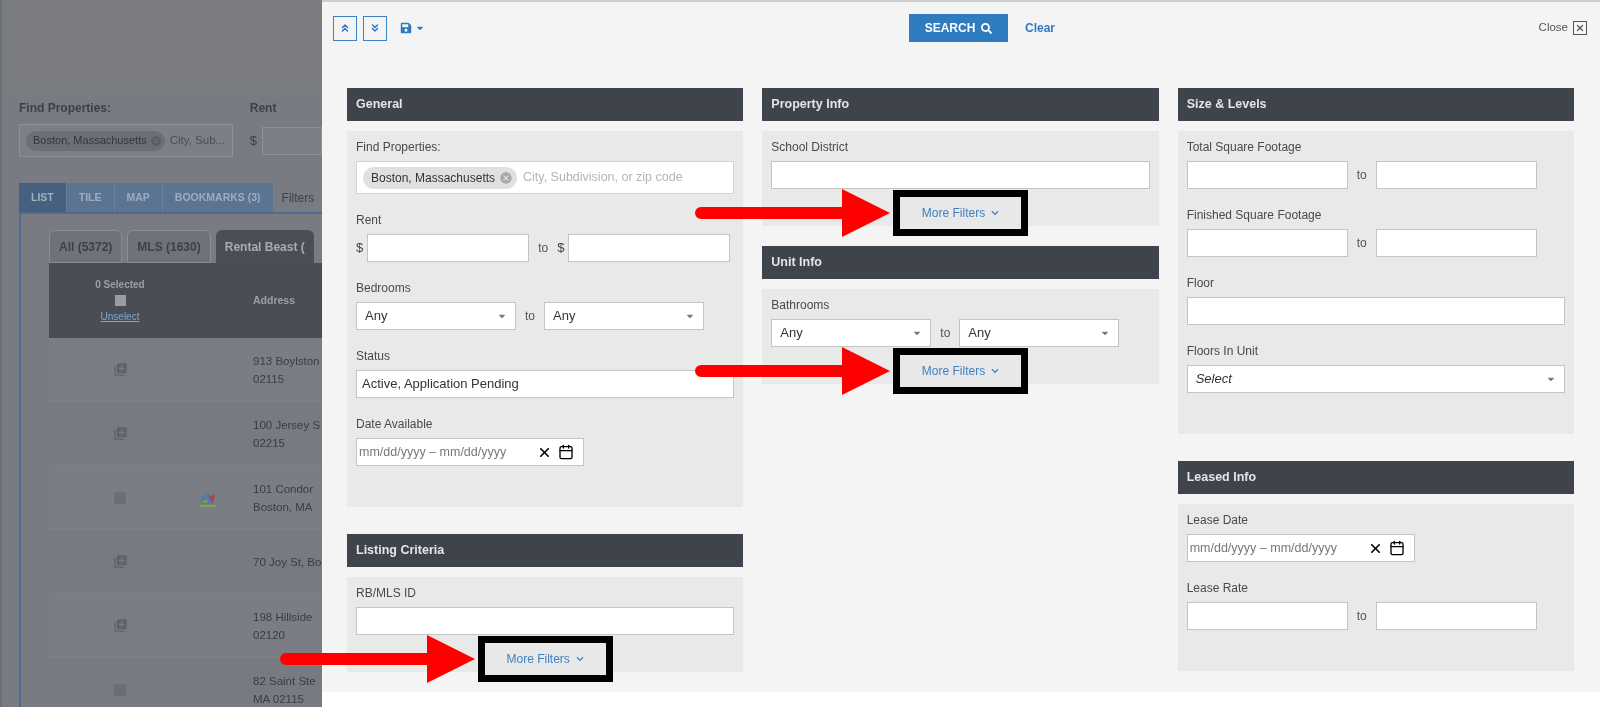 The width and height of the screenshot is (1600, 707). I want to click on status-field: Active, Application Pending, so click(545, 384).